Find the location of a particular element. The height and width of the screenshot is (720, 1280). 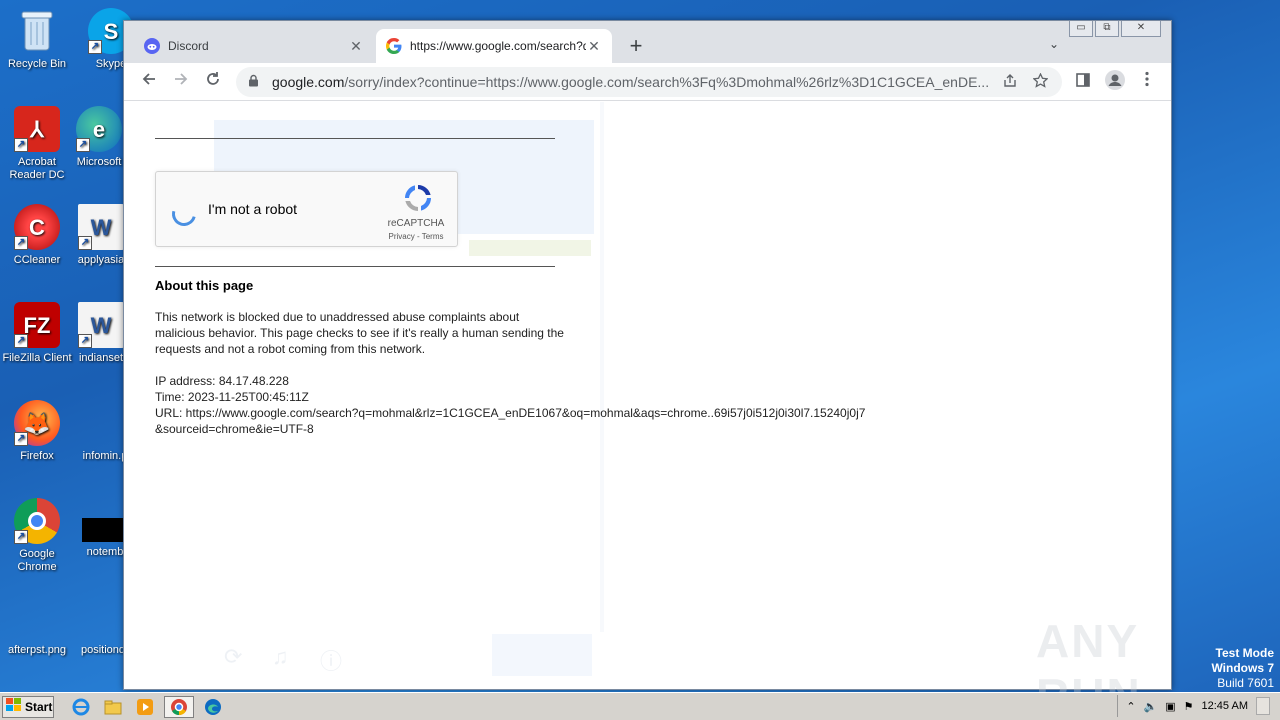

image-file-icon is located at coordinates (37, 629).